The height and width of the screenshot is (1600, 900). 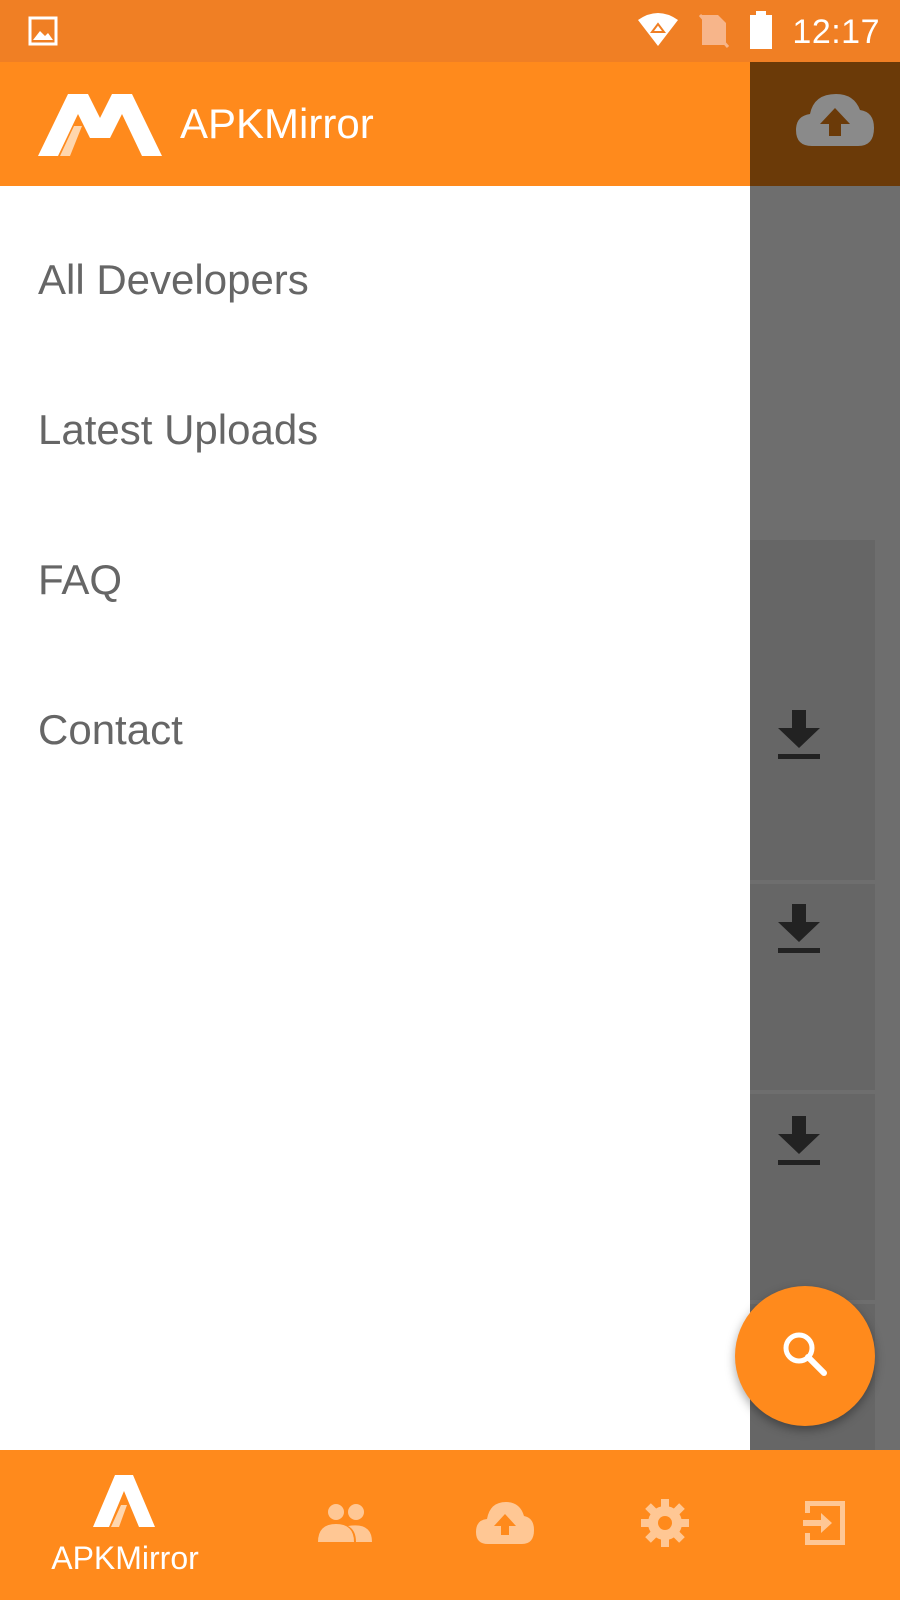 I want to click on drawer-item-all-developers: All Developers, so click(x=173, y=280).